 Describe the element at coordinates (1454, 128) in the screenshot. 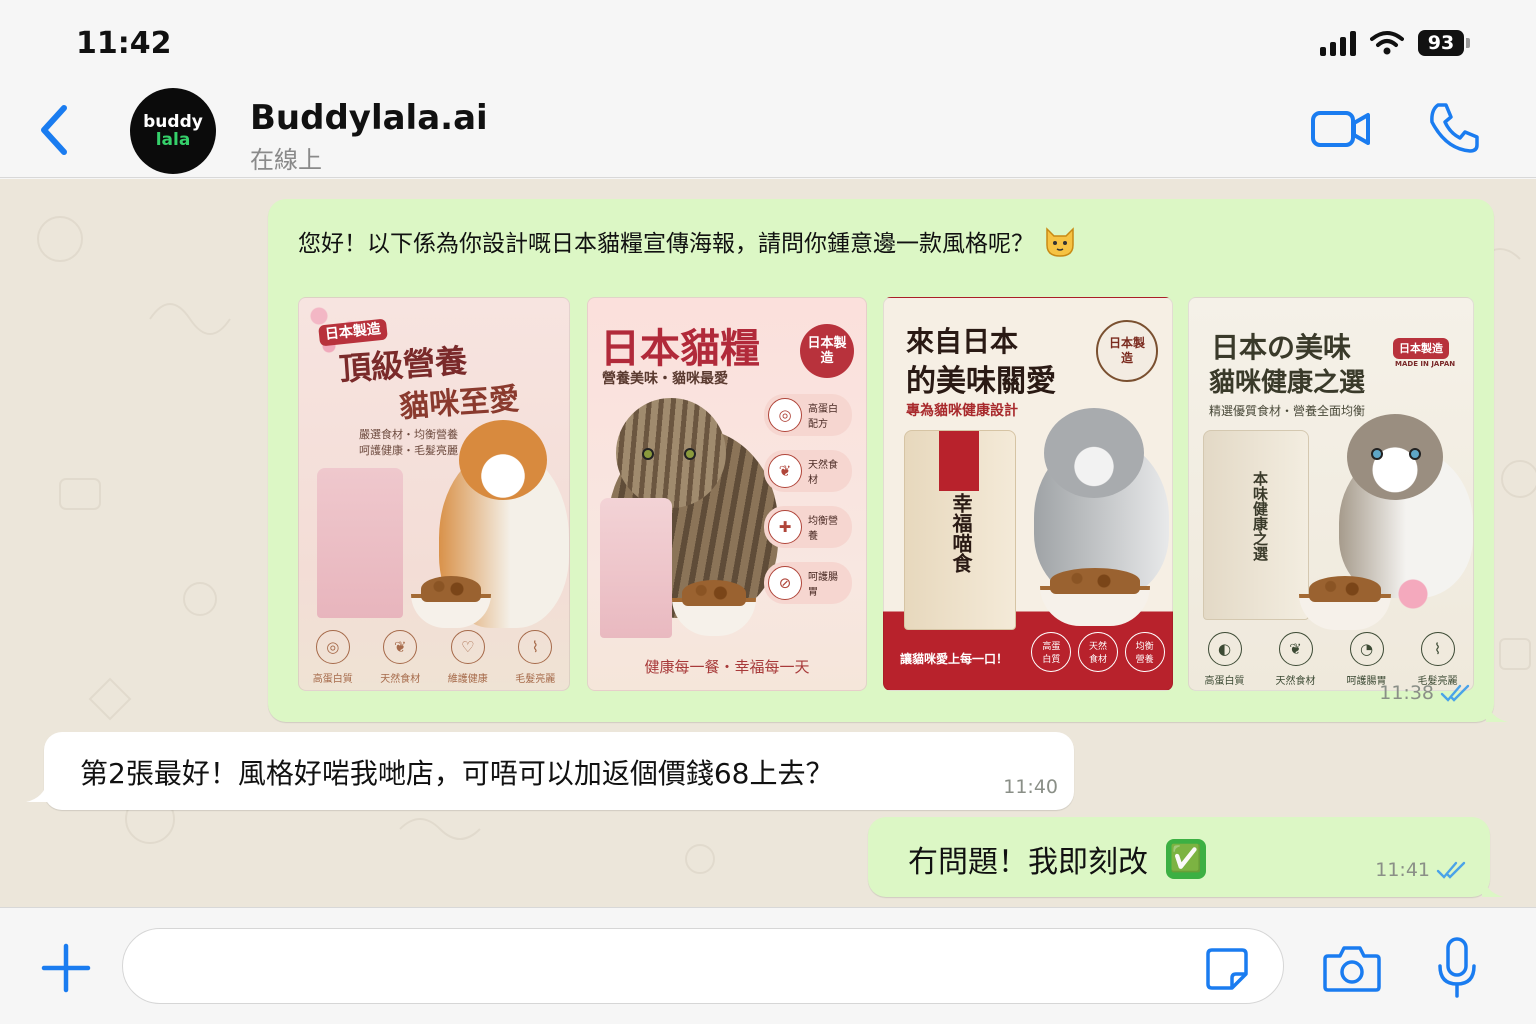

I see `phone-call-icon` at that location.